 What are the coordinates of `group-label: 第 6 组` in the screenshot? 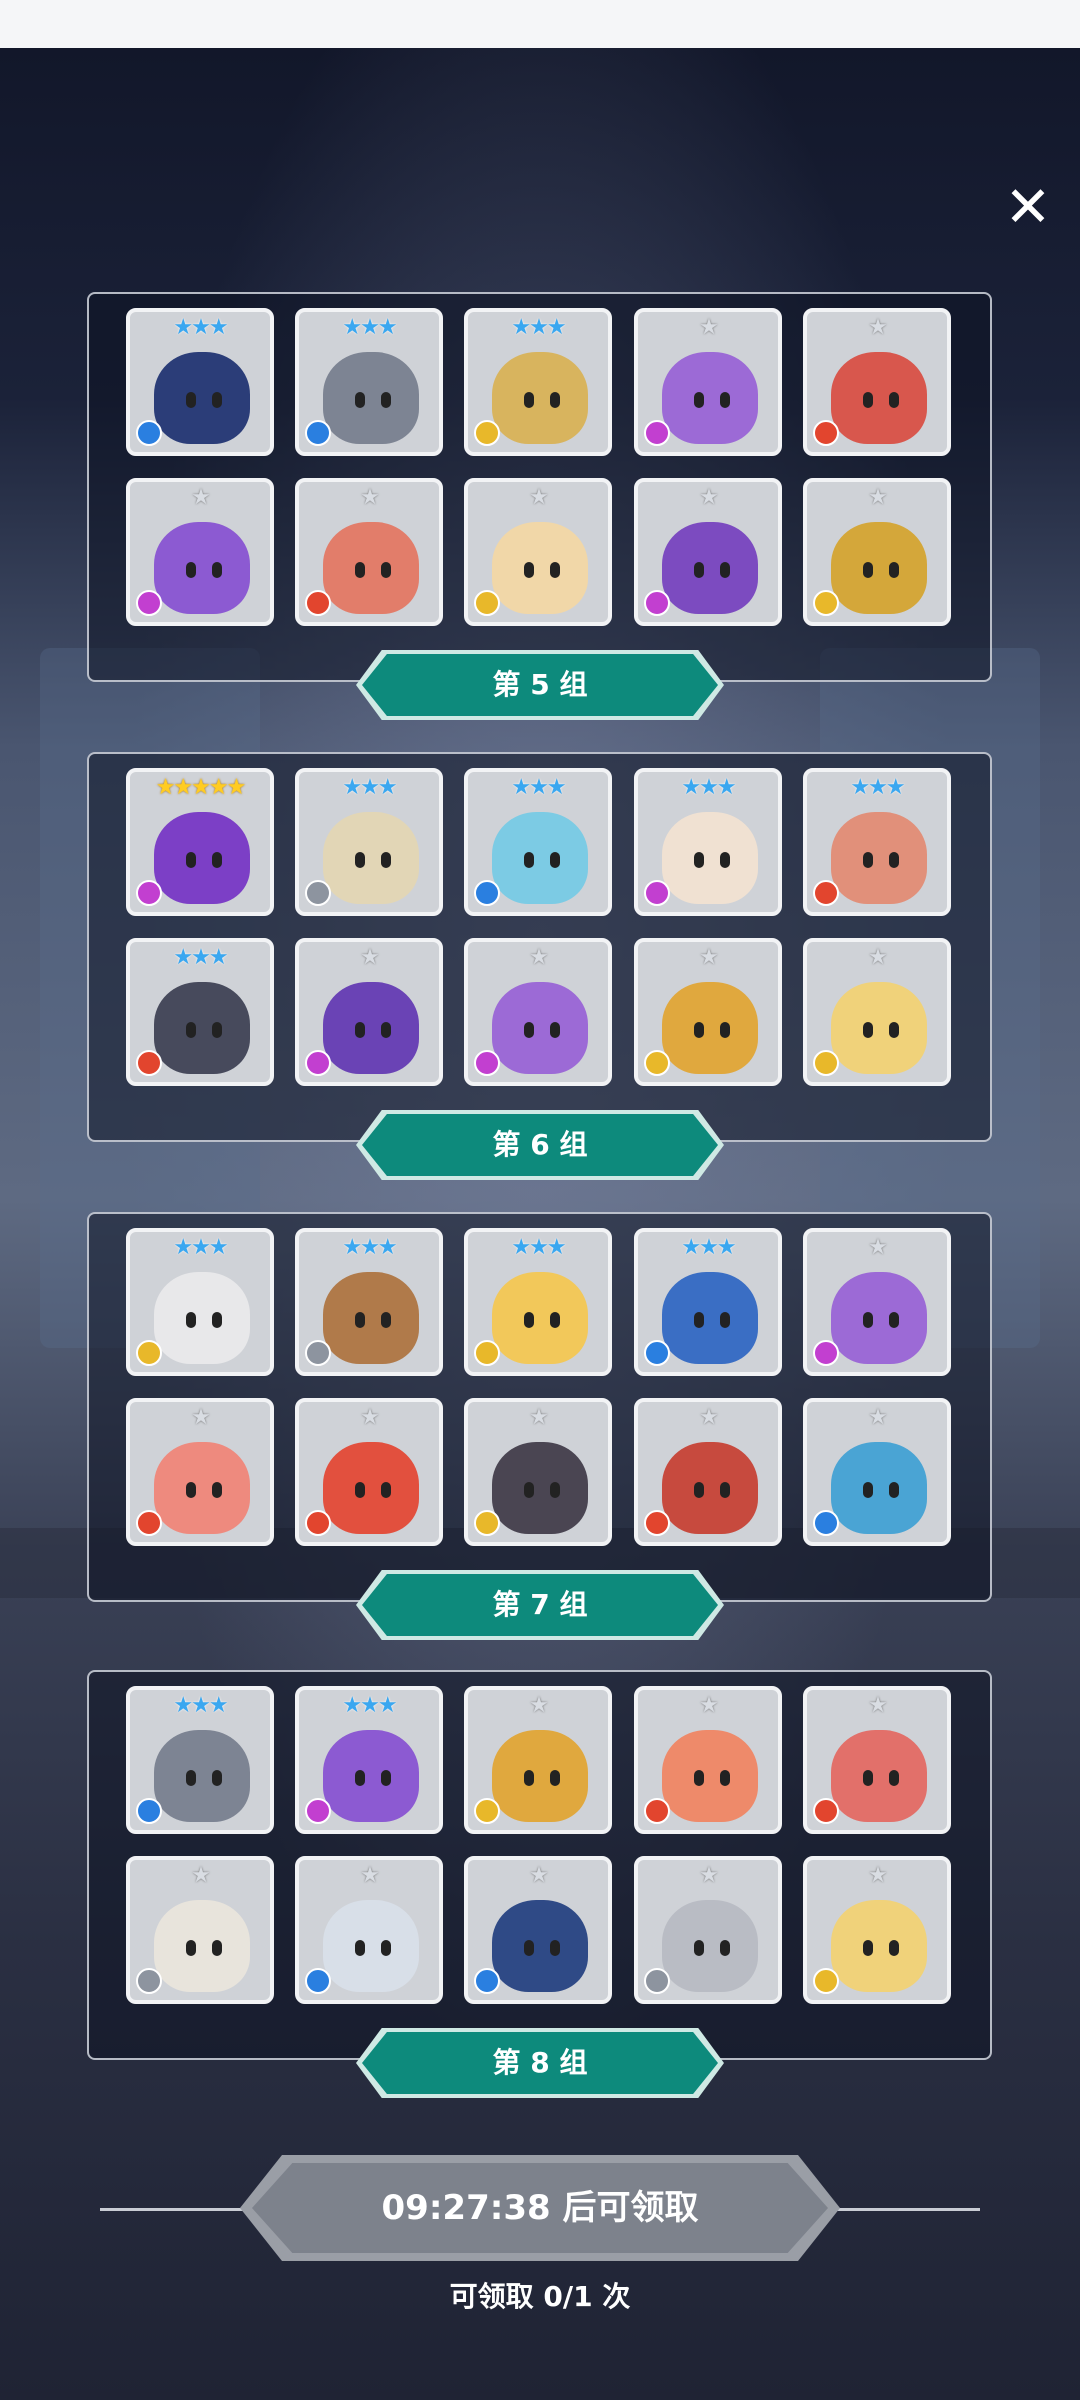 It's located at (540, 1145).